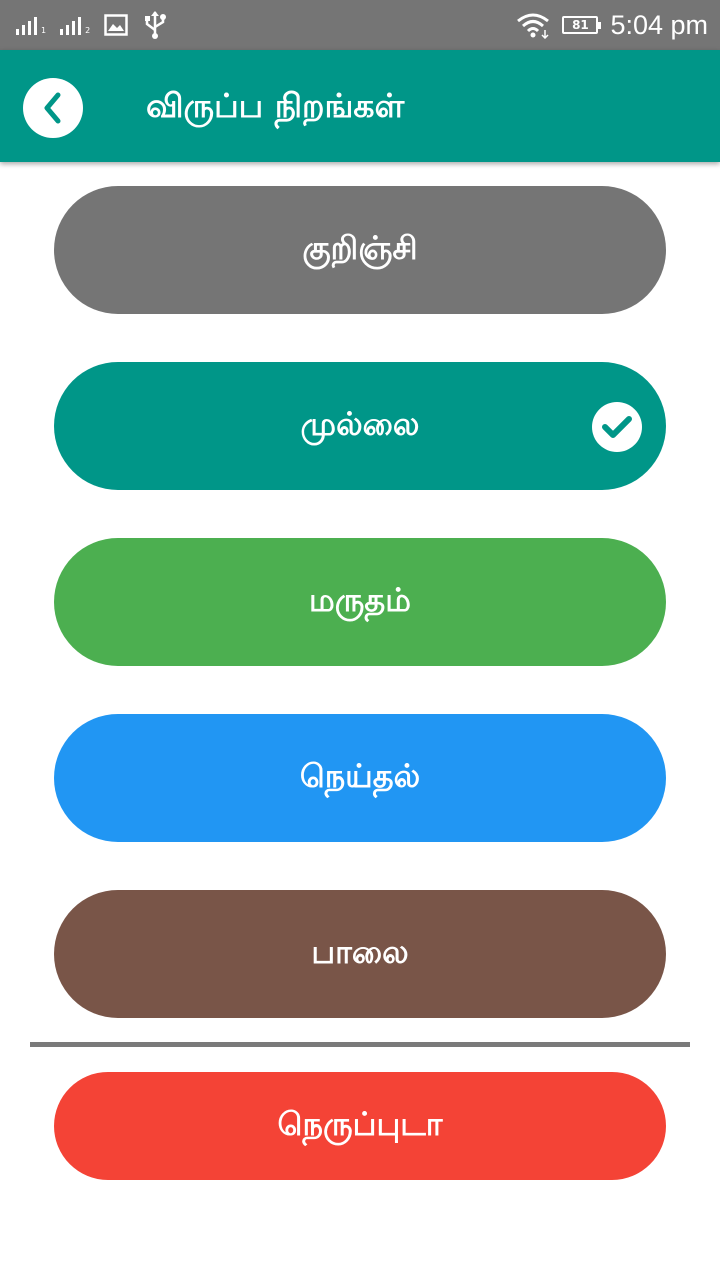 This screenshot has height=1280, width=720. What do you see at coordinates (88, 30) in the screenshot?
I see `sim2-label: 2` at bounding box center [88, 30].